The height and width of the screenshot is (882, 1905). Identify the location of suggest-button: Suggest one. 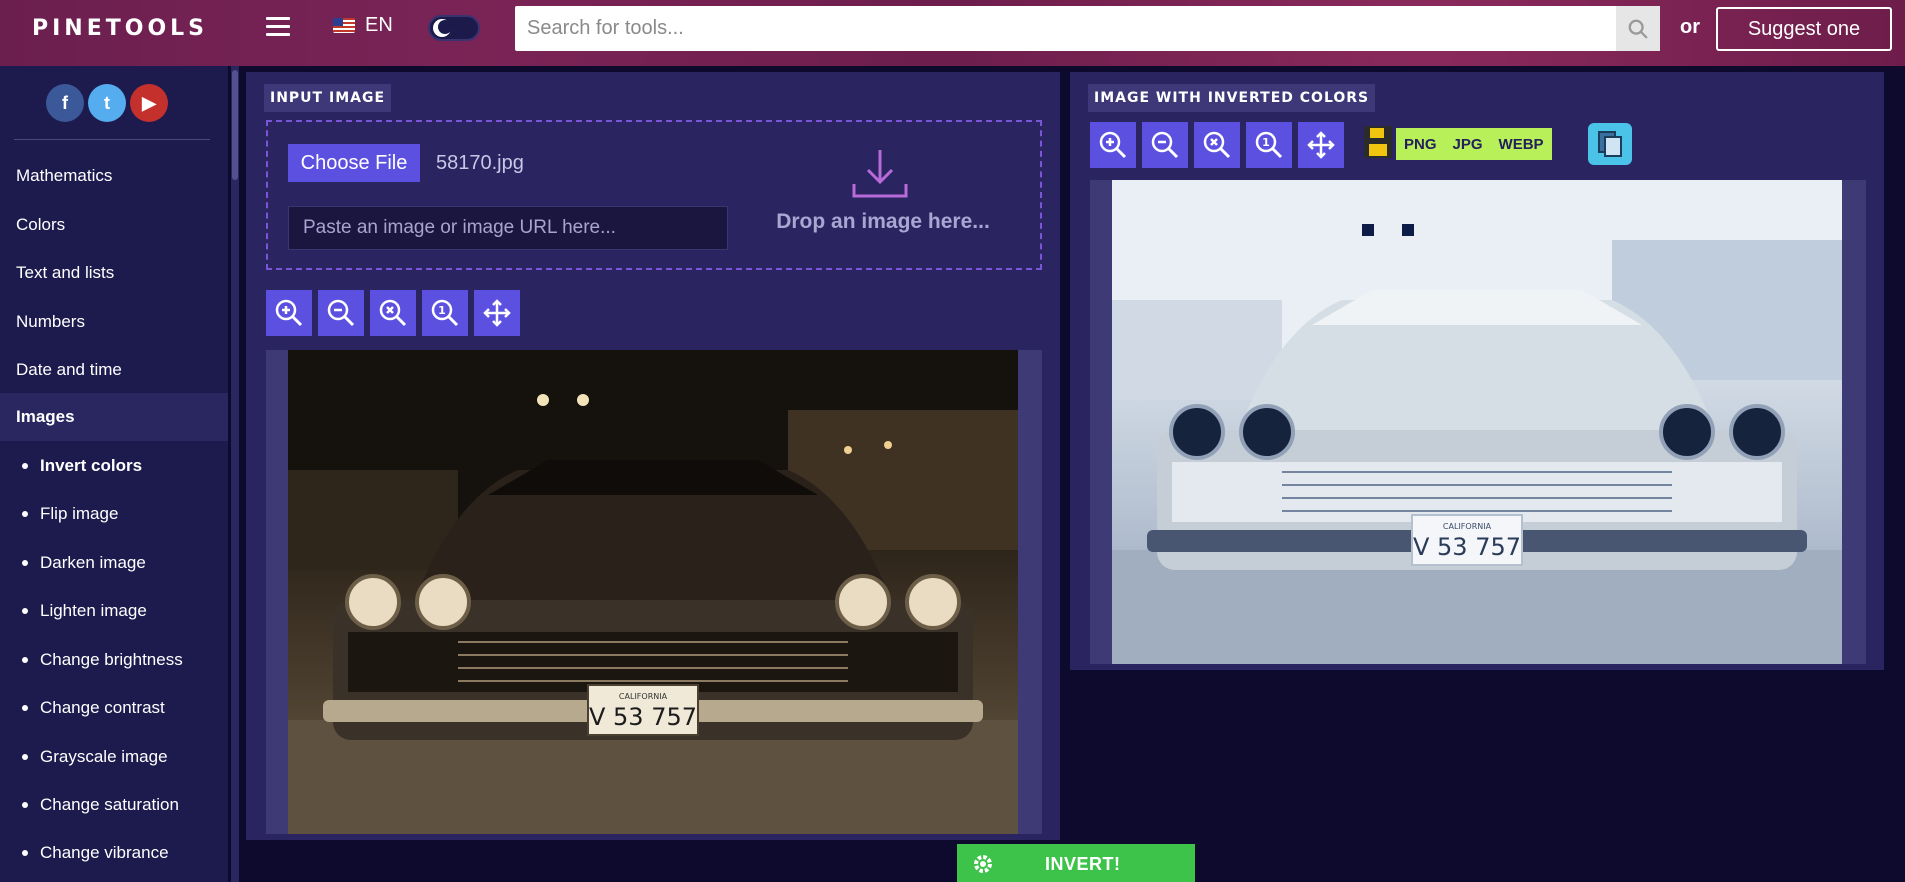
(1804, 29).